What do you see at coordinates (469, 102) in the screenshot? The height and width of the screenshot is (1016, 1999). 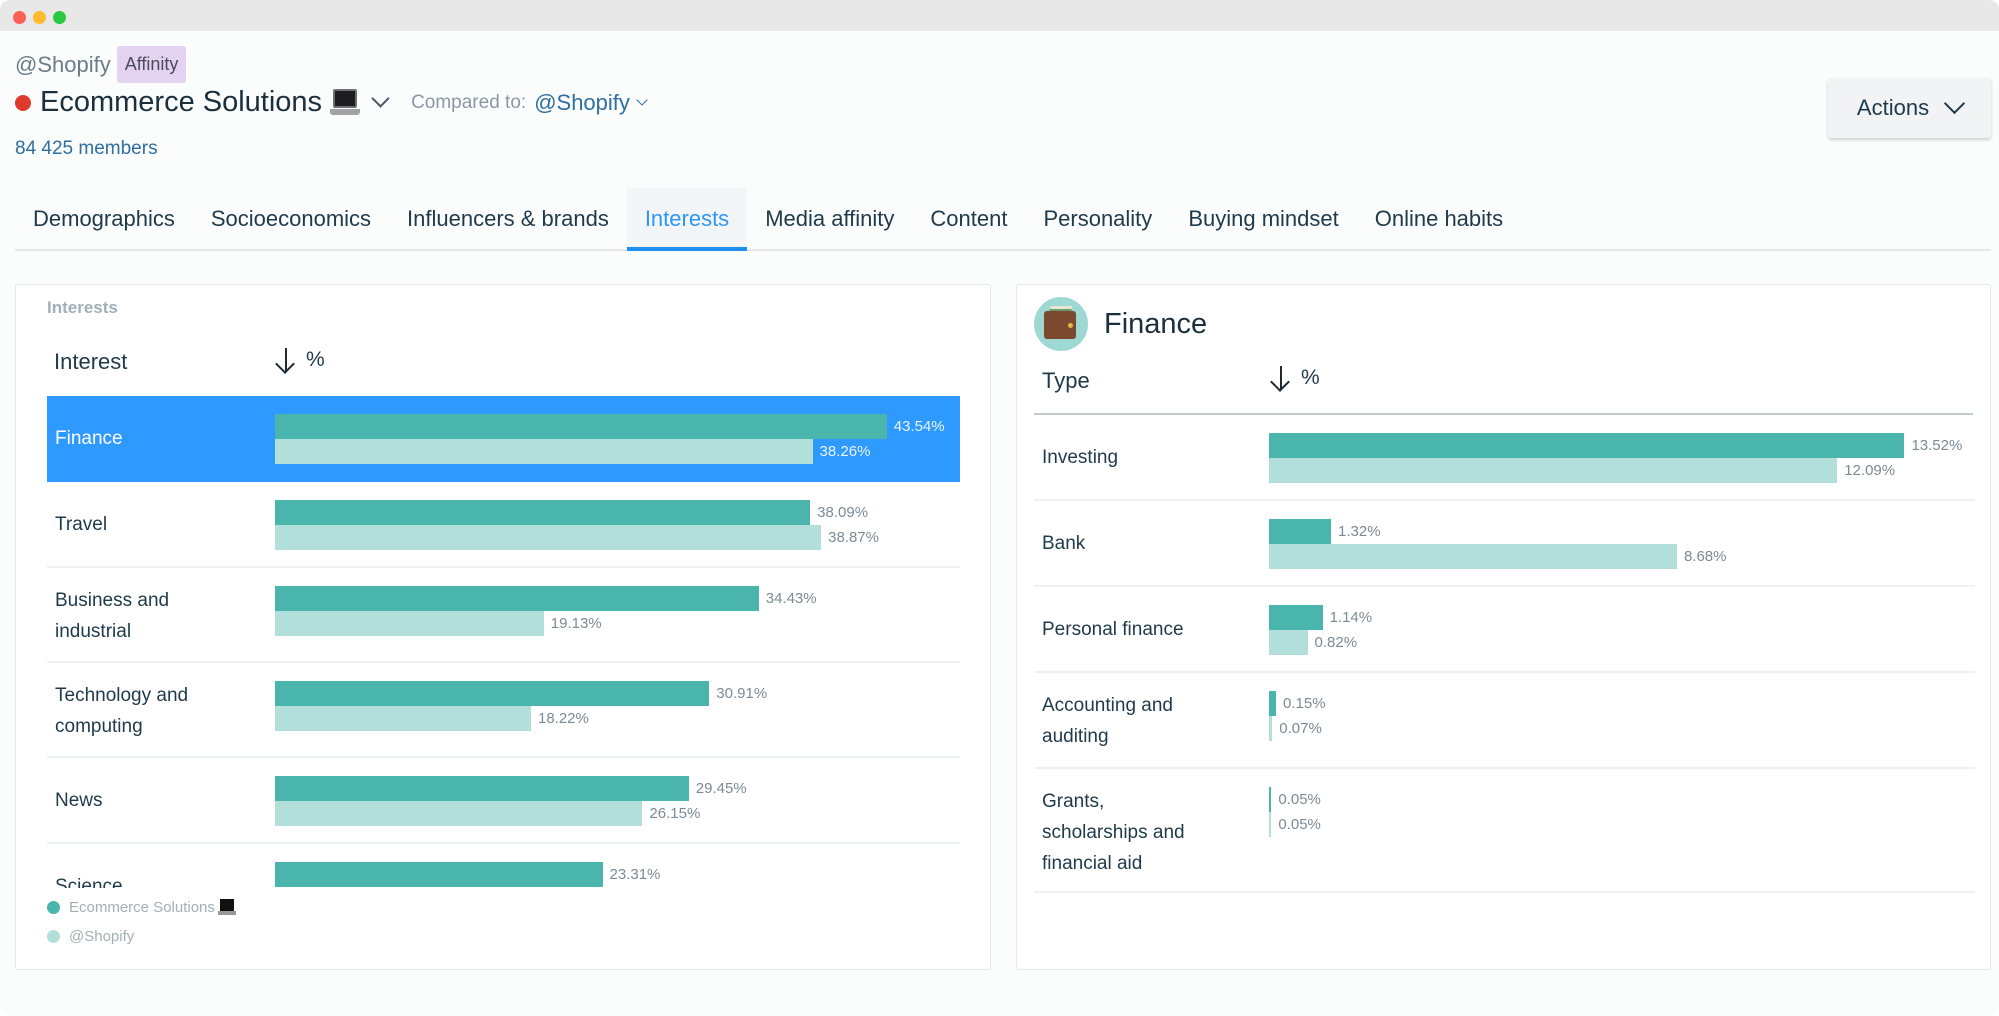 I see `compared-to-label: Compared to:` at bounding box center [469, 102].